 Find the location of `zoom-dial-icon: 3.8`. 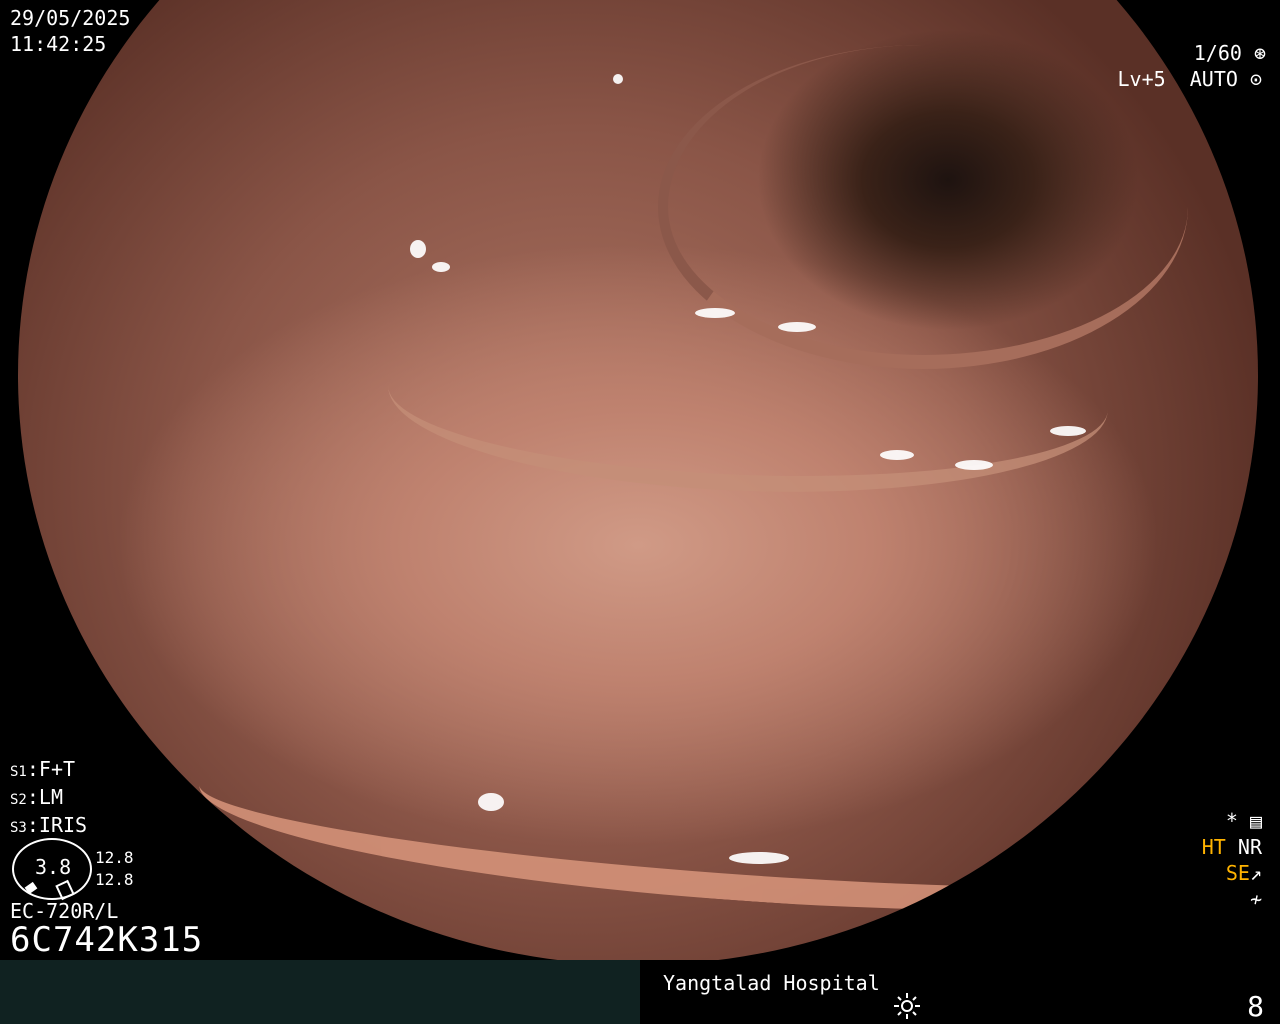

zoom-dial-icon: 3.8 is located at coordinates (52, 869).